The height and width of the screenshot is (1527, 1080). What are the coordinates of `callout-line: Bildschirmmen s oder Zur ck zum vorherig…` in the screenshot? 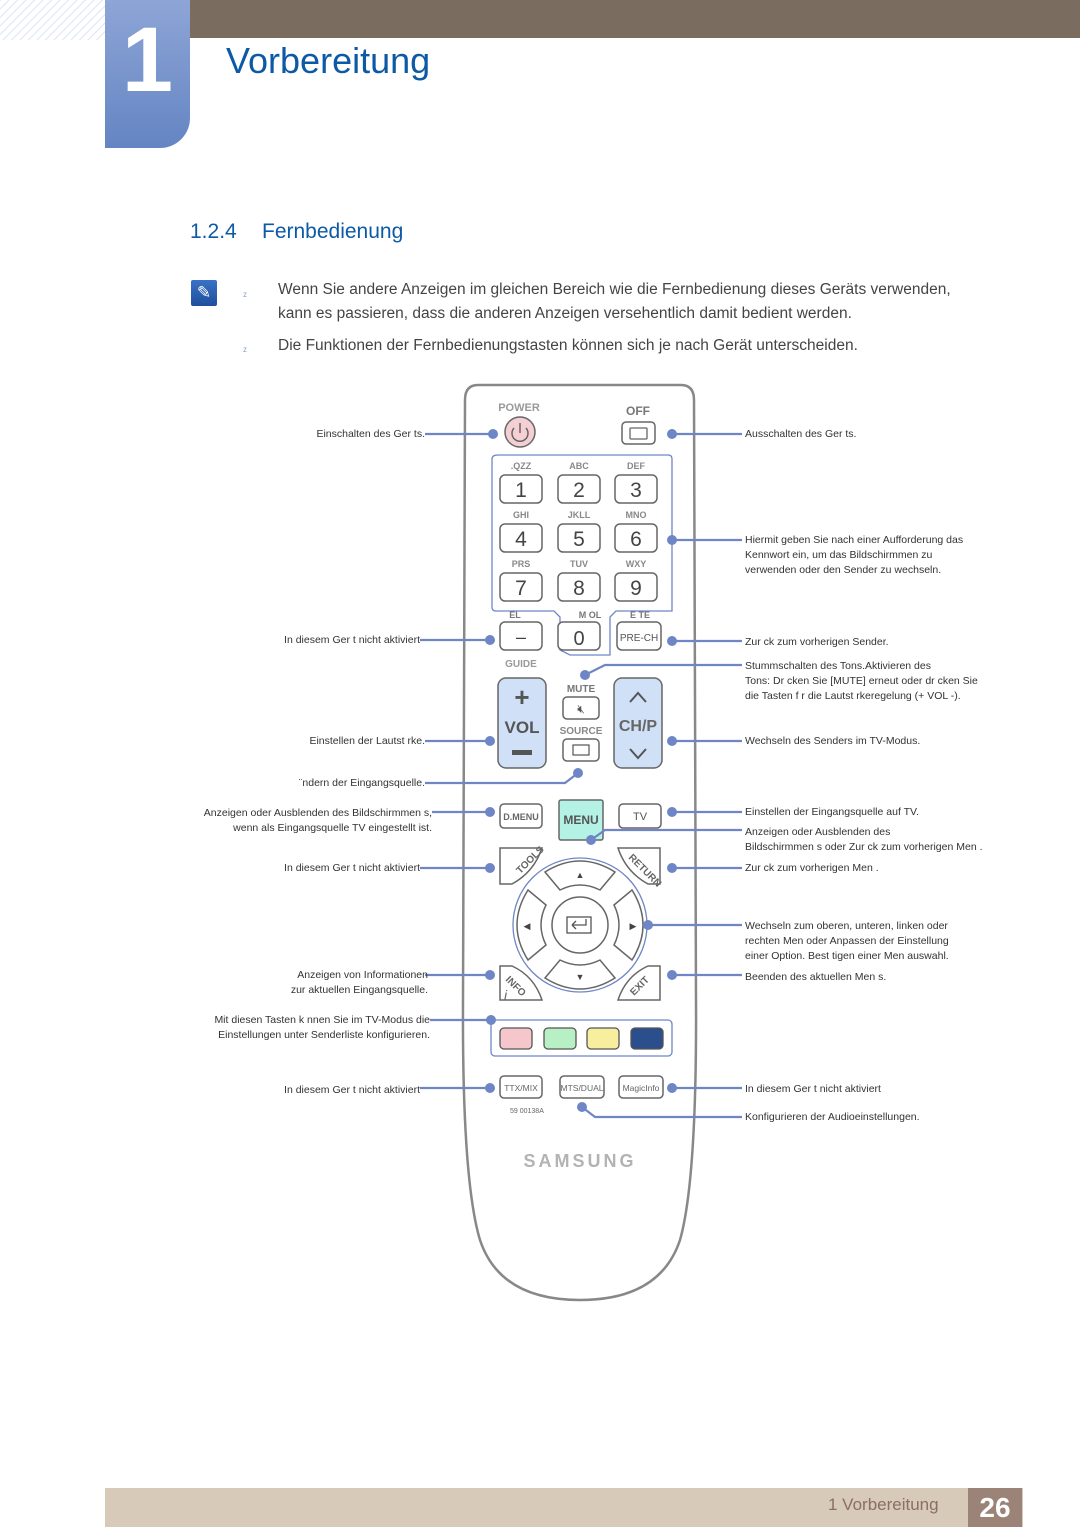 It's located at (864, 847).